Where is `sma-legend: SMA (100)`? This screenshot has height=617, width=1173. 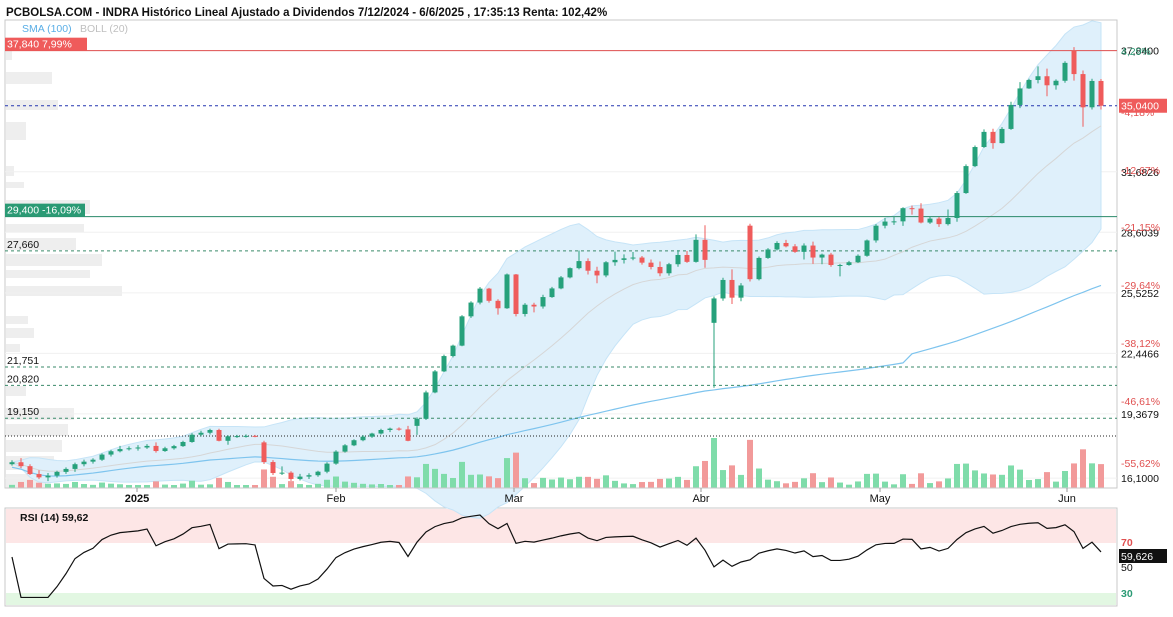
sma-legend: SMA (100) is located at coordinates (47, 29).